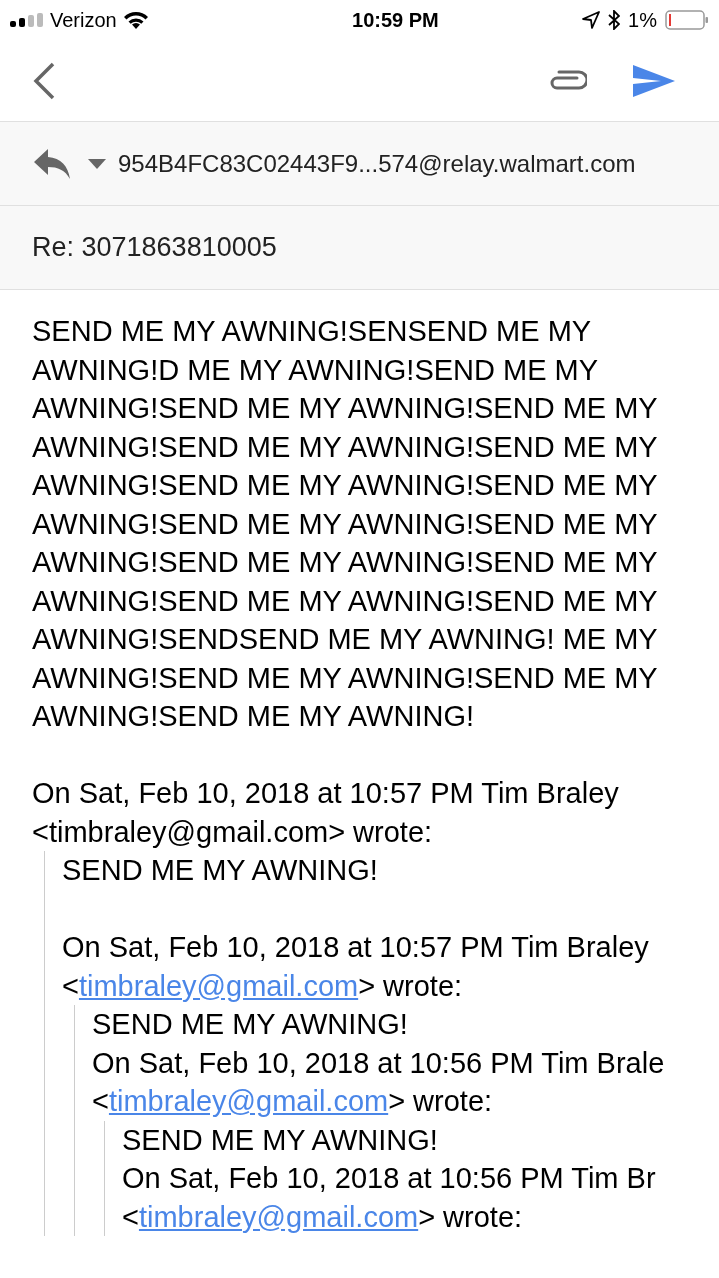 Image resolution: width=719 pixels, height=1278 pixels. Describe the element at coordinates (154, 247) in the screenshot. I see `subject-line: Re: 3071863810005` at that location.